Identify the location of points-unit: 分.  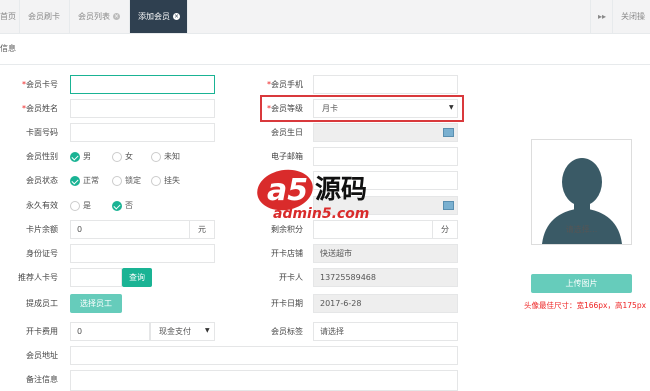
(445, 229).